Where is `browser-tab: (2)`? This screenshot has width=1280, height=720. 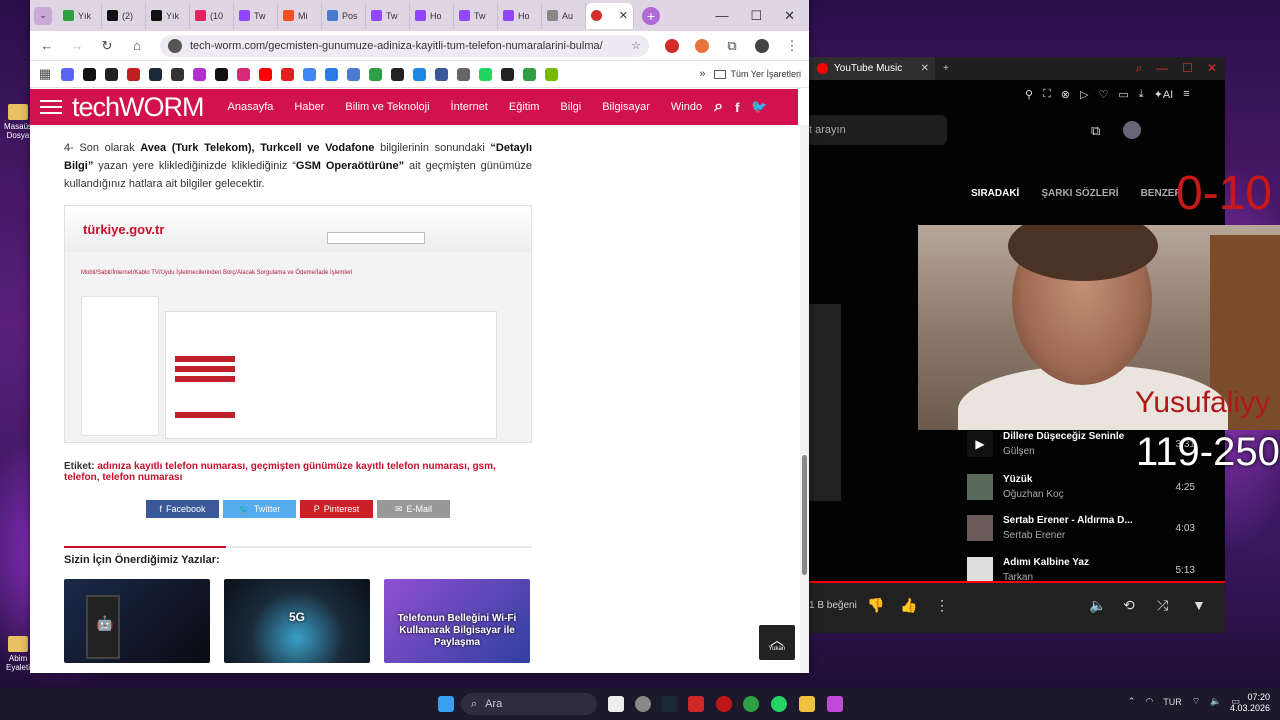 browser-tab: (2) is located at coordinates (124, 15).